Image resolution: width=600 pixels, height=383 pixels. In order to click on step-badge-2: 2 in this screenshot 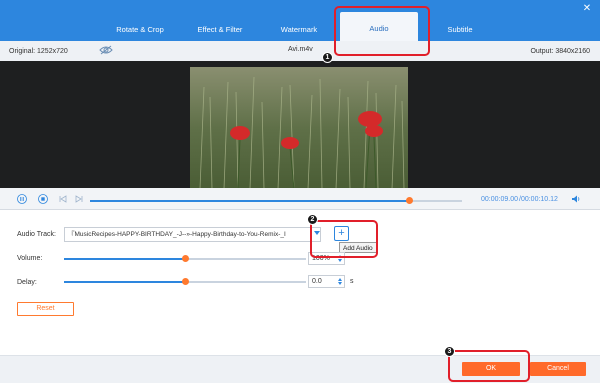, I will do `click(312, 219)`.